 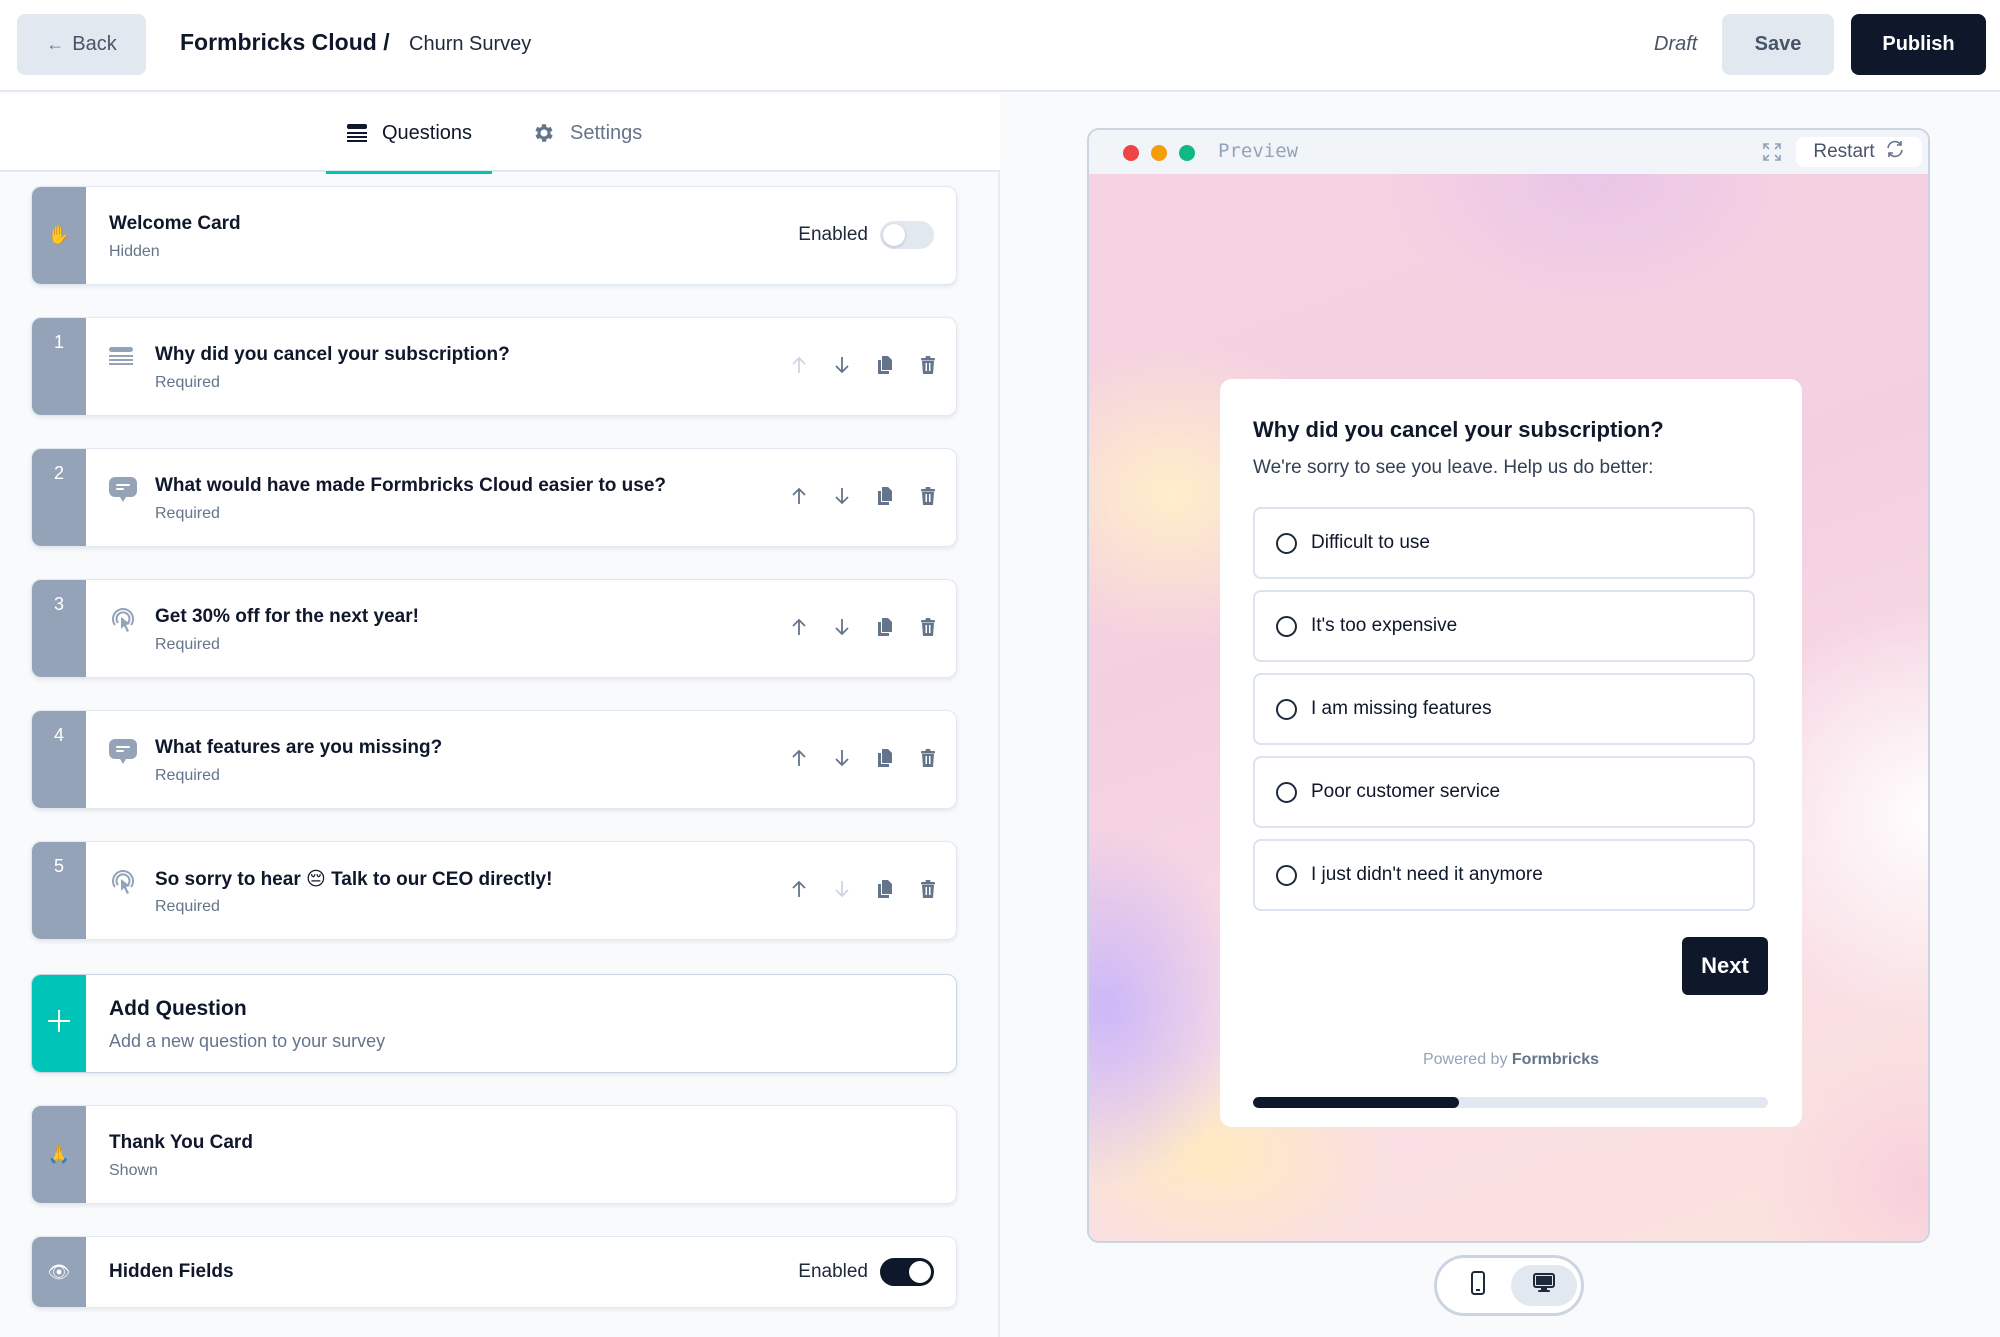 I want to click on hidden-fields-toggle, so click(x=907, y=1272).